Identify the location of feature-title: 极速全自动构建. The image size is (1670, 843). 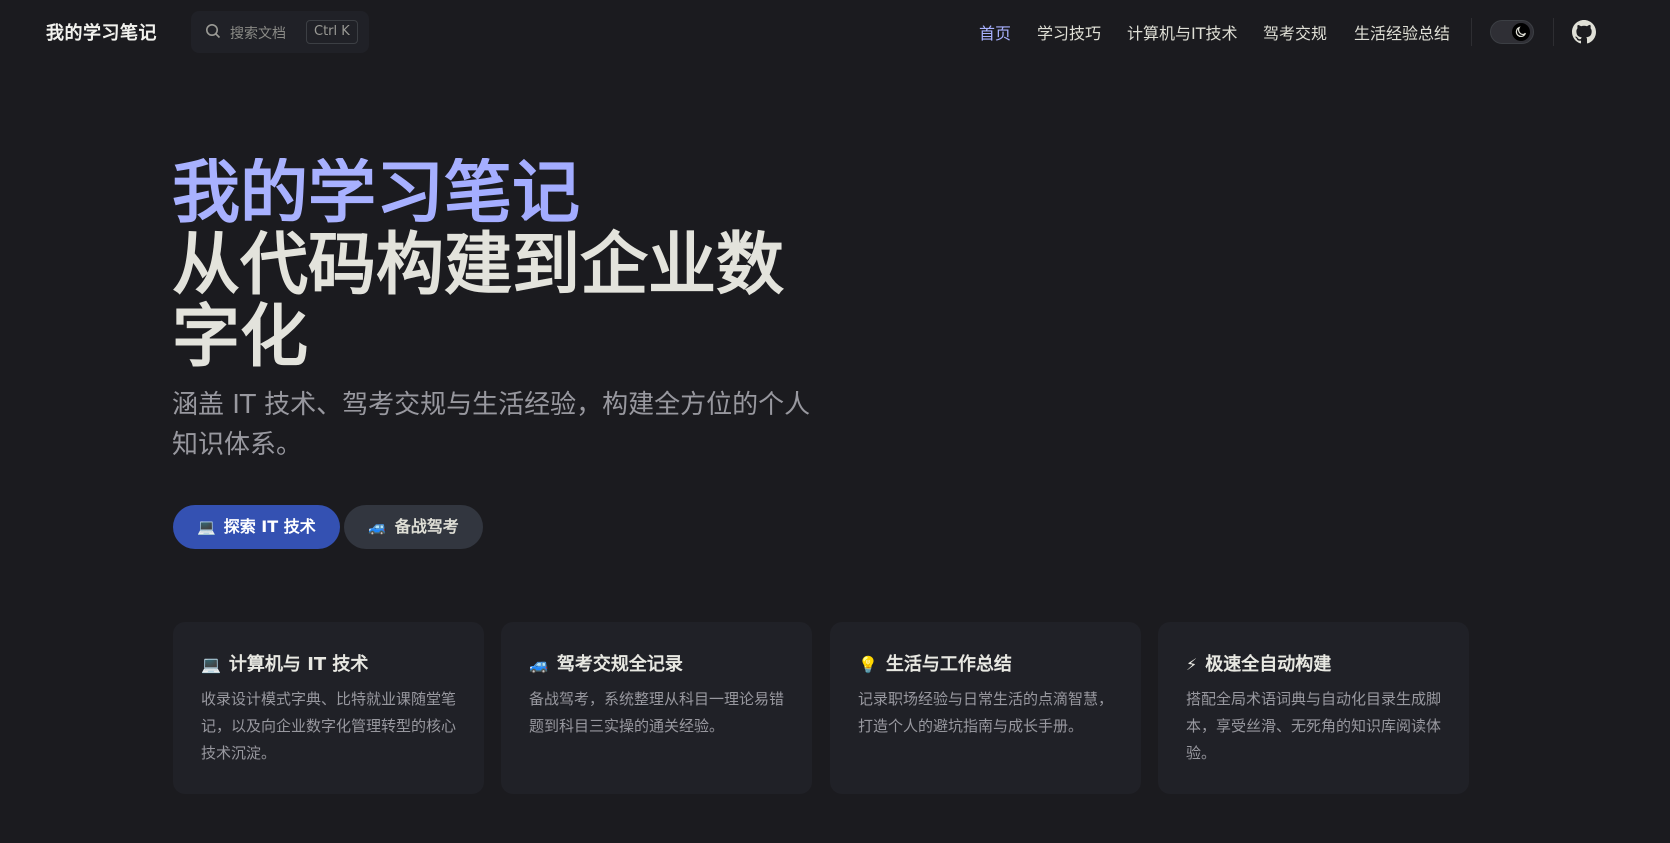
(1268, 664).